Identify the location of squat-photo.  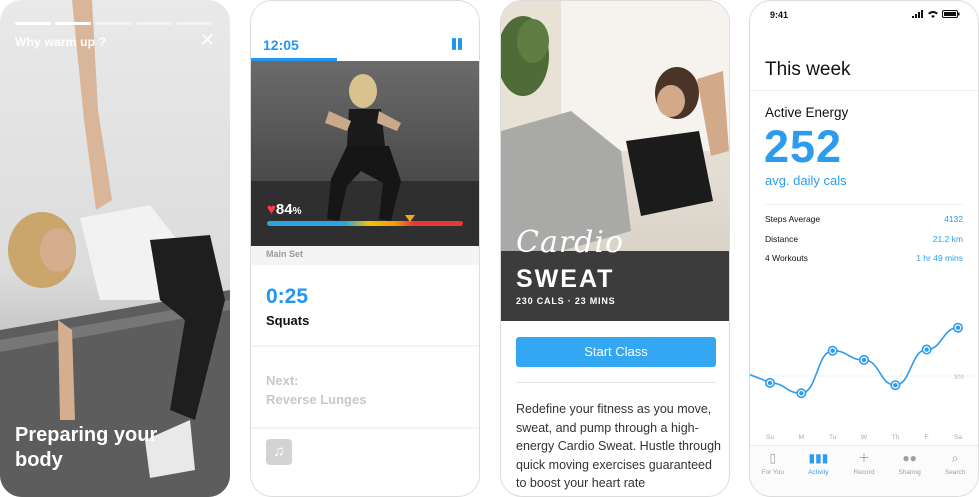
(365, 160).